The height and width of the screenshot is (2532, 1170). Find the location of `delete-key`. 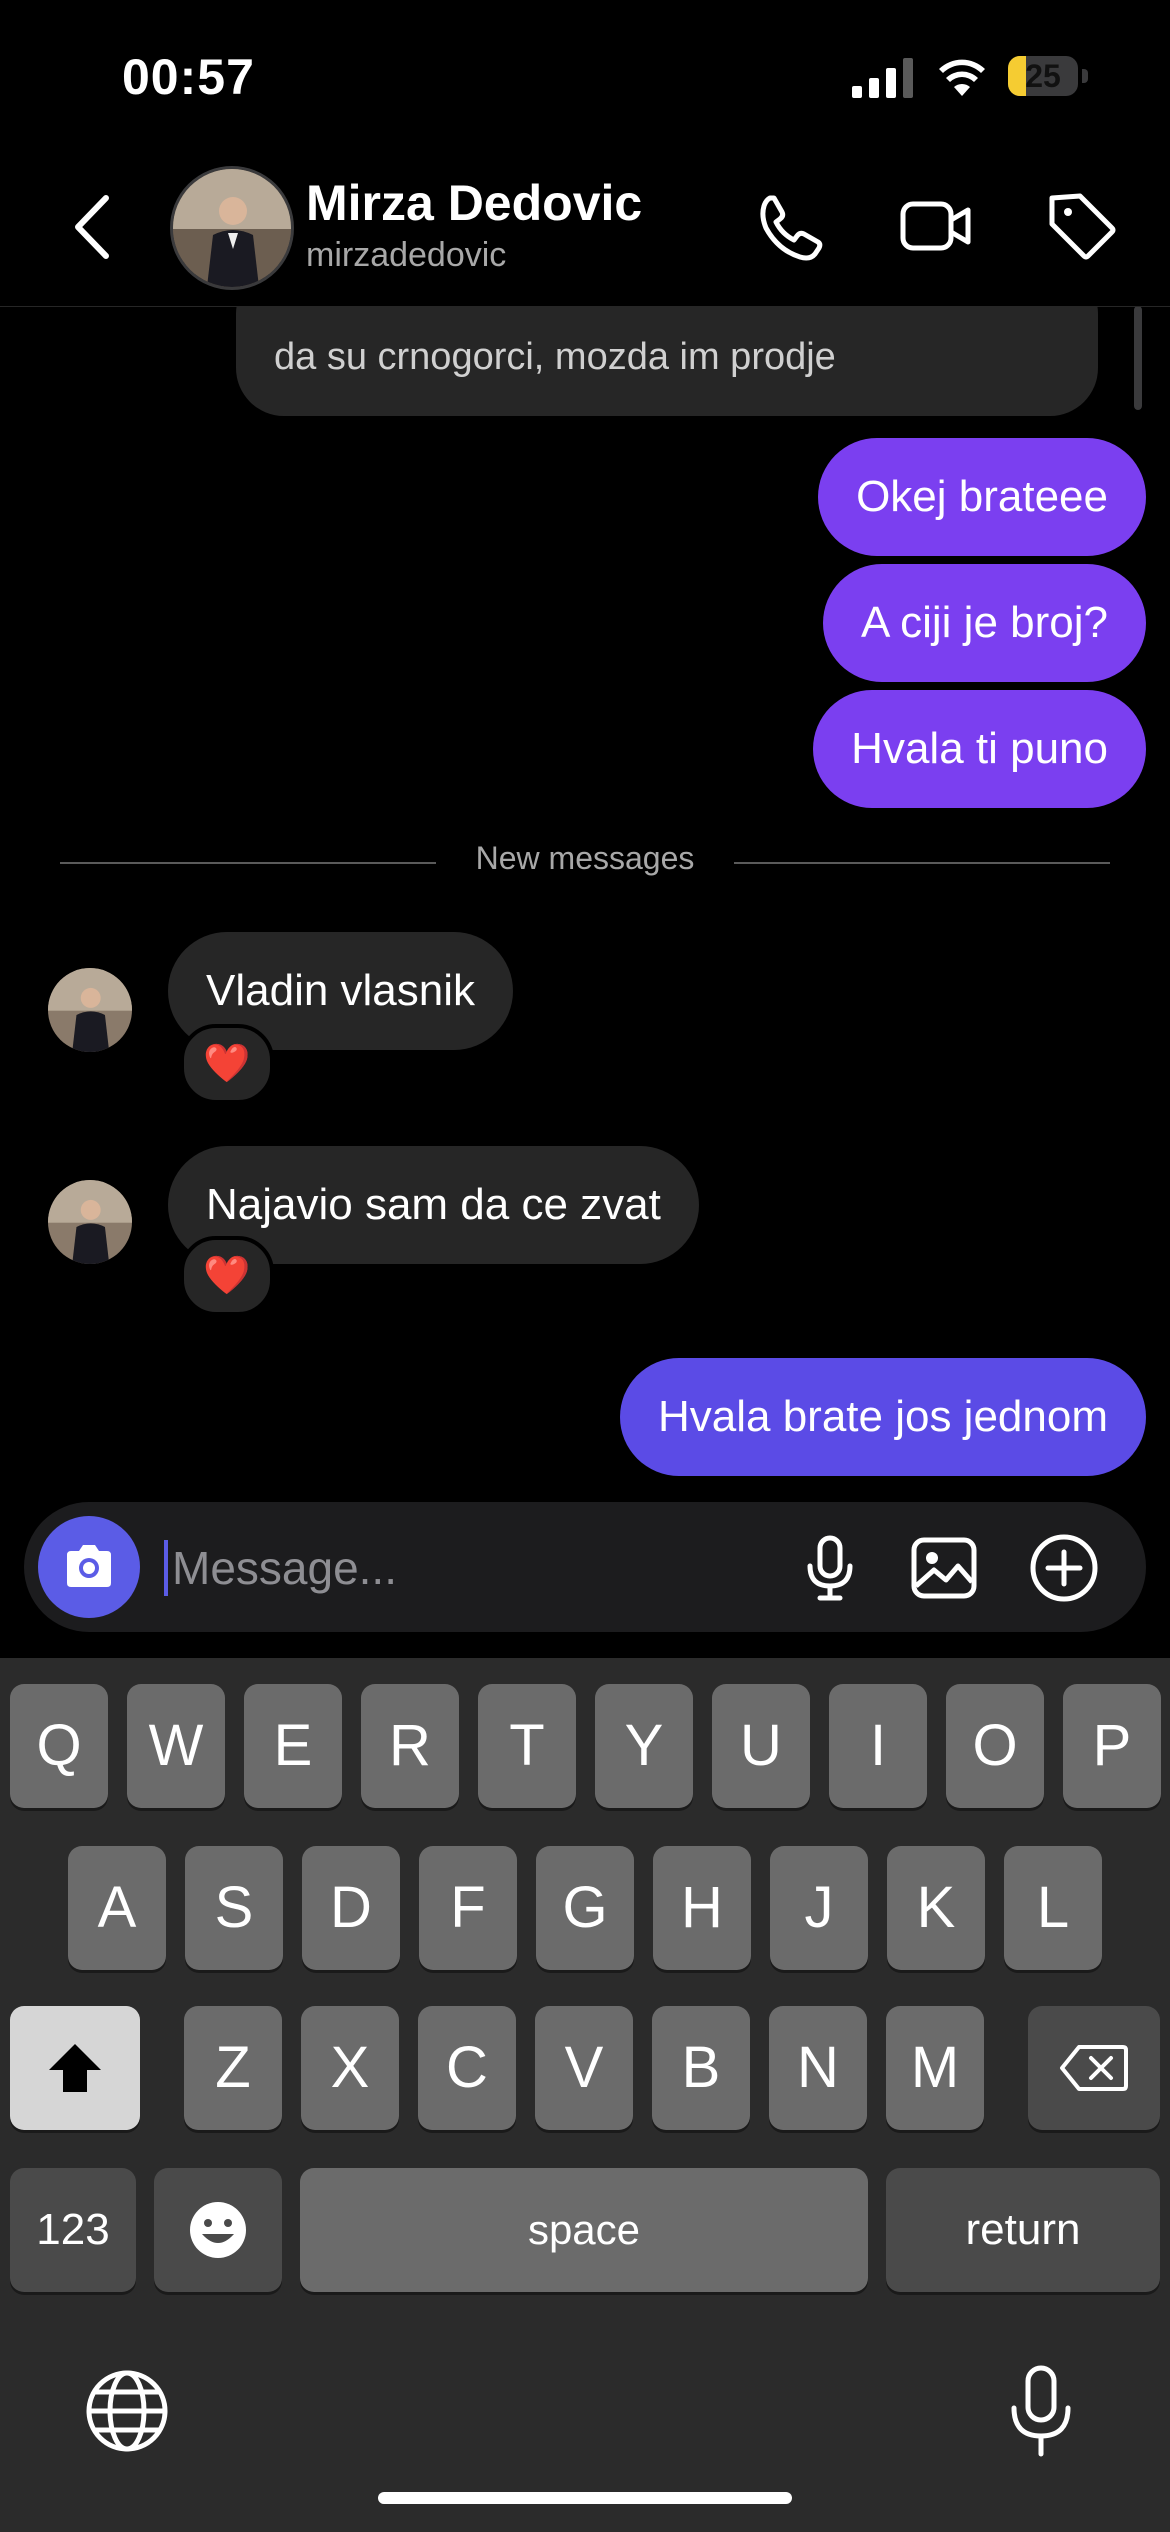

delete-key is located at coordinates (1094, 2068).